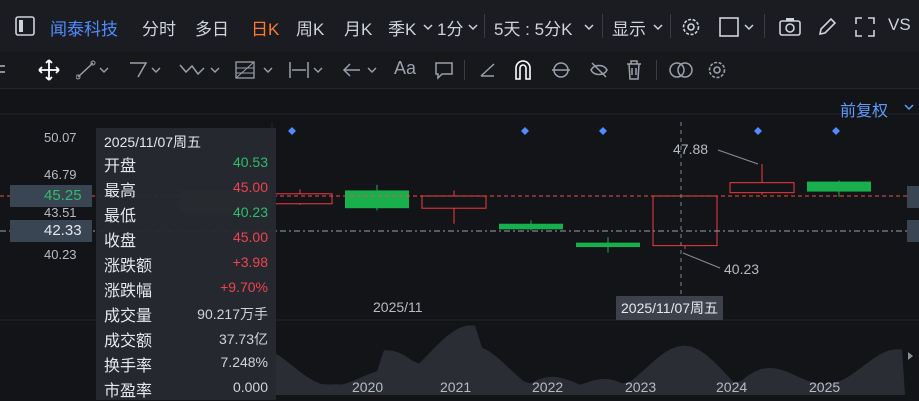 The width and height of the screenshot is (919, 401). What do you see at coordinates (265, 27) in the screenshot?
I see `tab-daily-k: 日K` at bounding box center [265, 27].